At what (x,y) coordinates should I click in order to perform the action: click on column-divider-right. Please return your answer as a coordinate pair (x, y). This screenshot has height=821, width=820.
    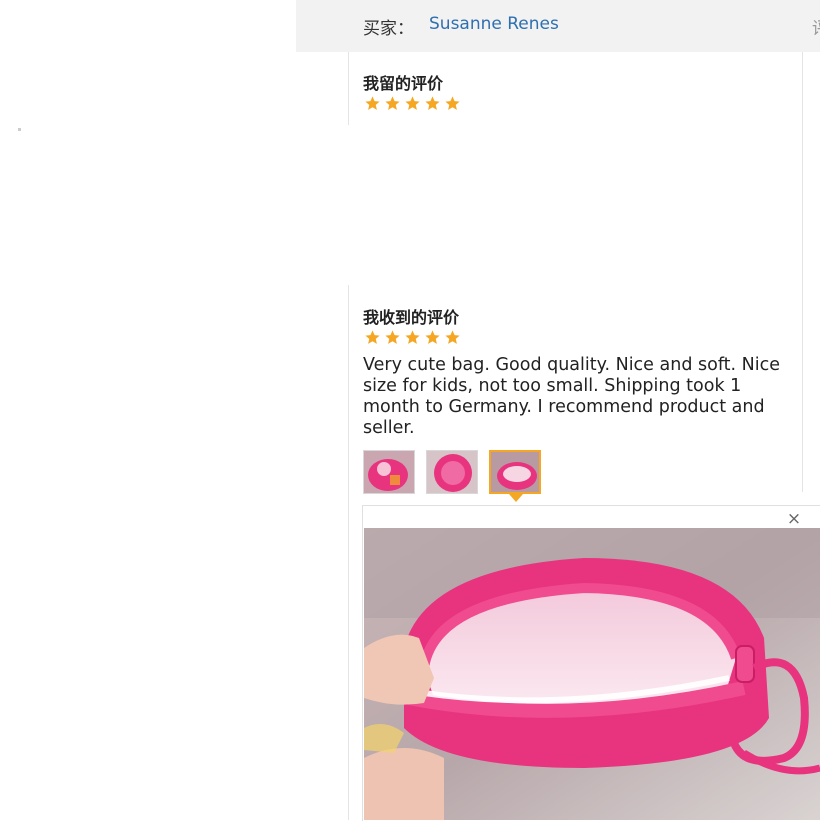
    Looking at the image, I should click on (802, 272).